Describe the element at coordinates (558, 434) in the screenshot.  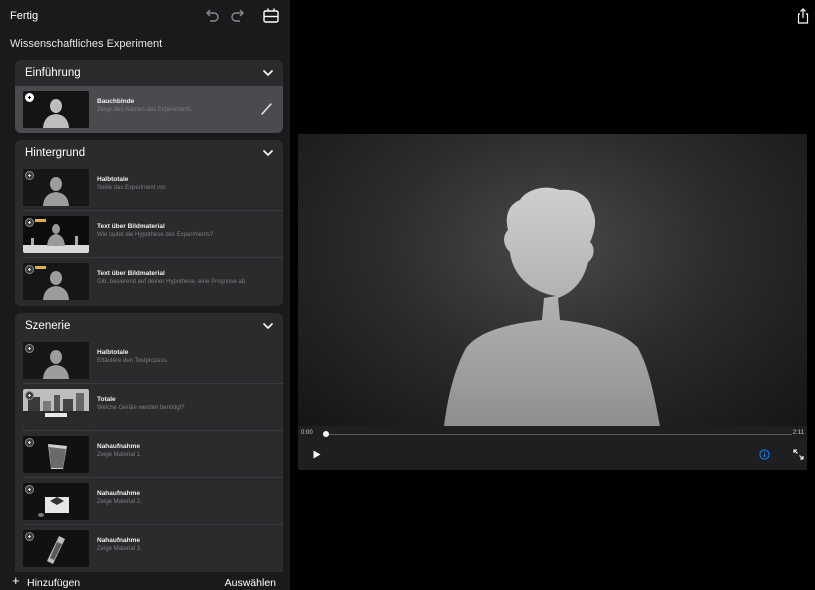
I see `scrubber-track` at that location.